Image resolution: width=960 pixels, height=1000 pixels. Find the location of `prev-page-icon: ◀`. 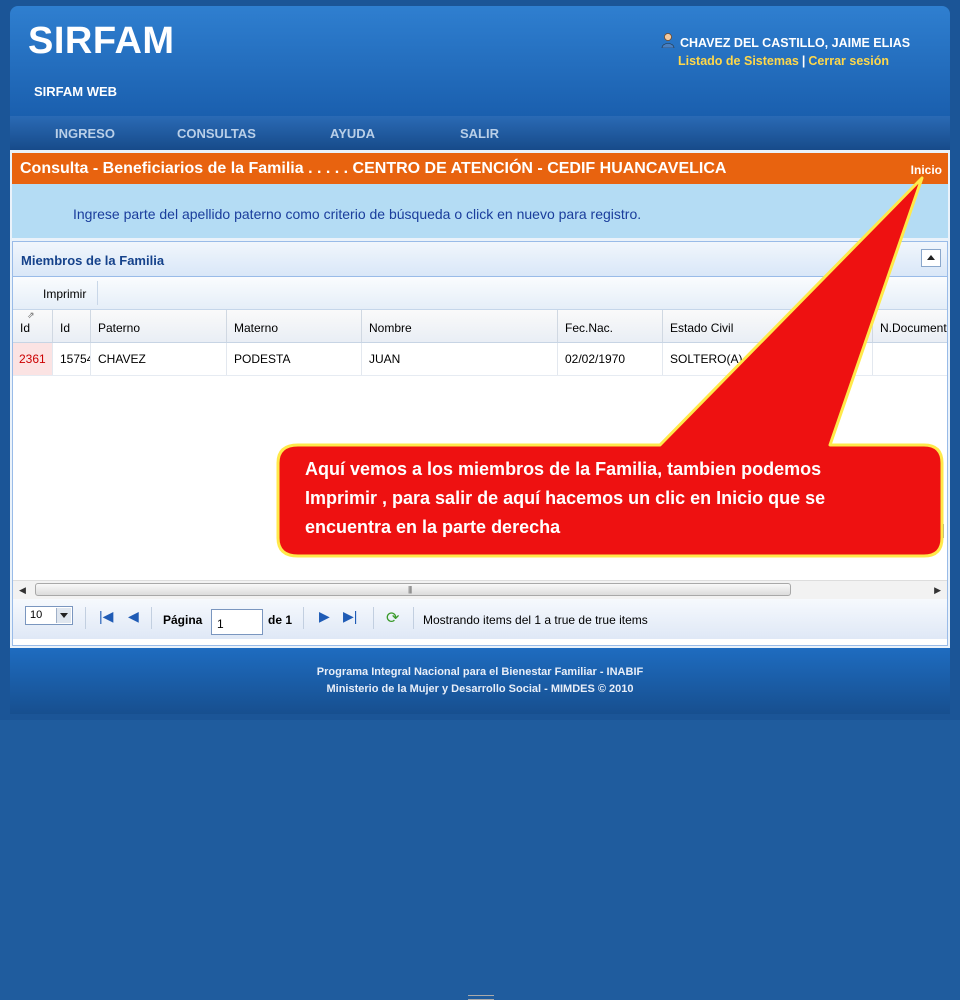

prev-page-icon: ◀ is located at coordinates (133, 616).